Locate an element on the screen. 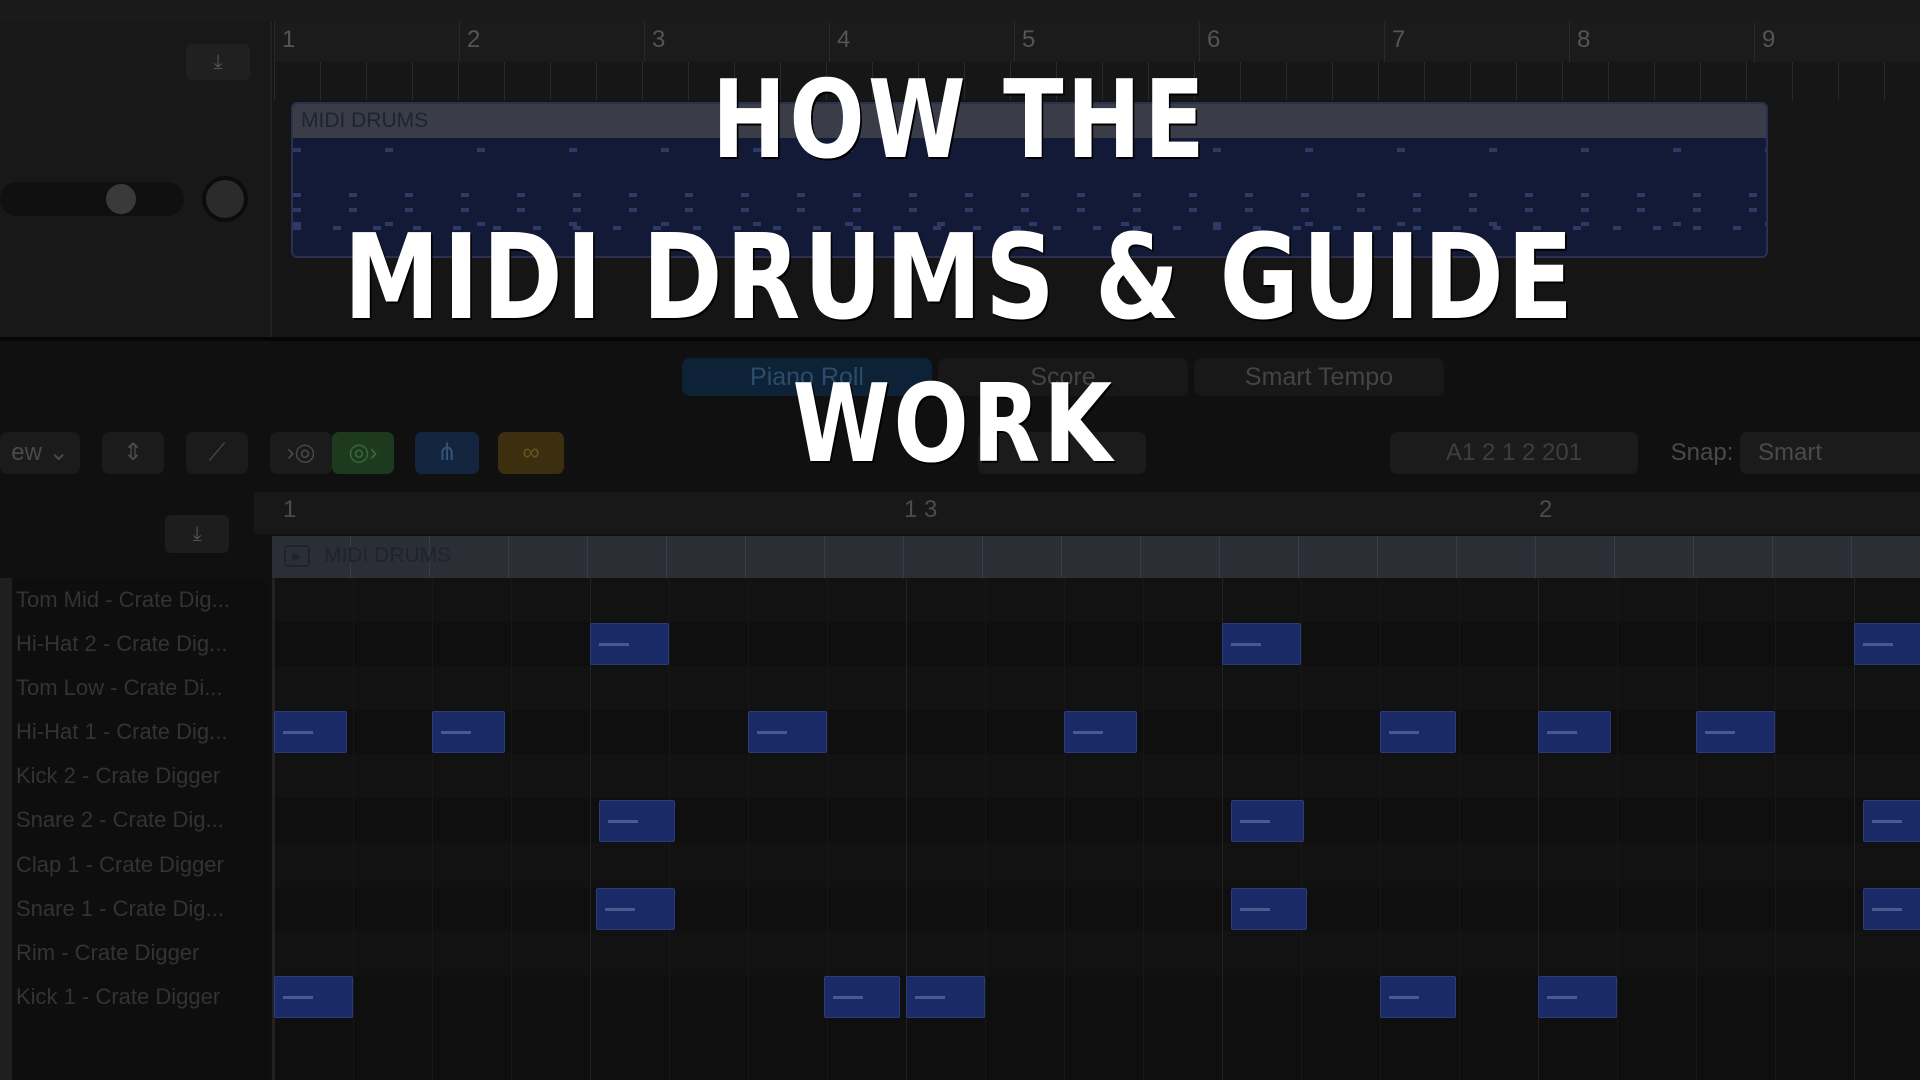  tool-menu: ⌄ is located at coordinates (1062, 453).